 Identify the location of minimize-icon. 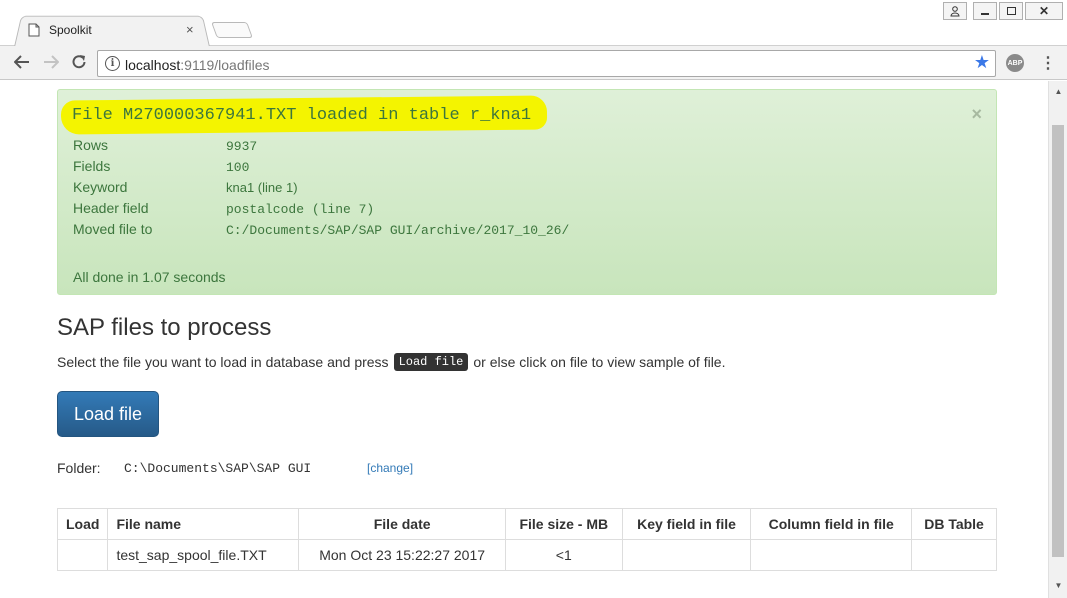
(985, 14).